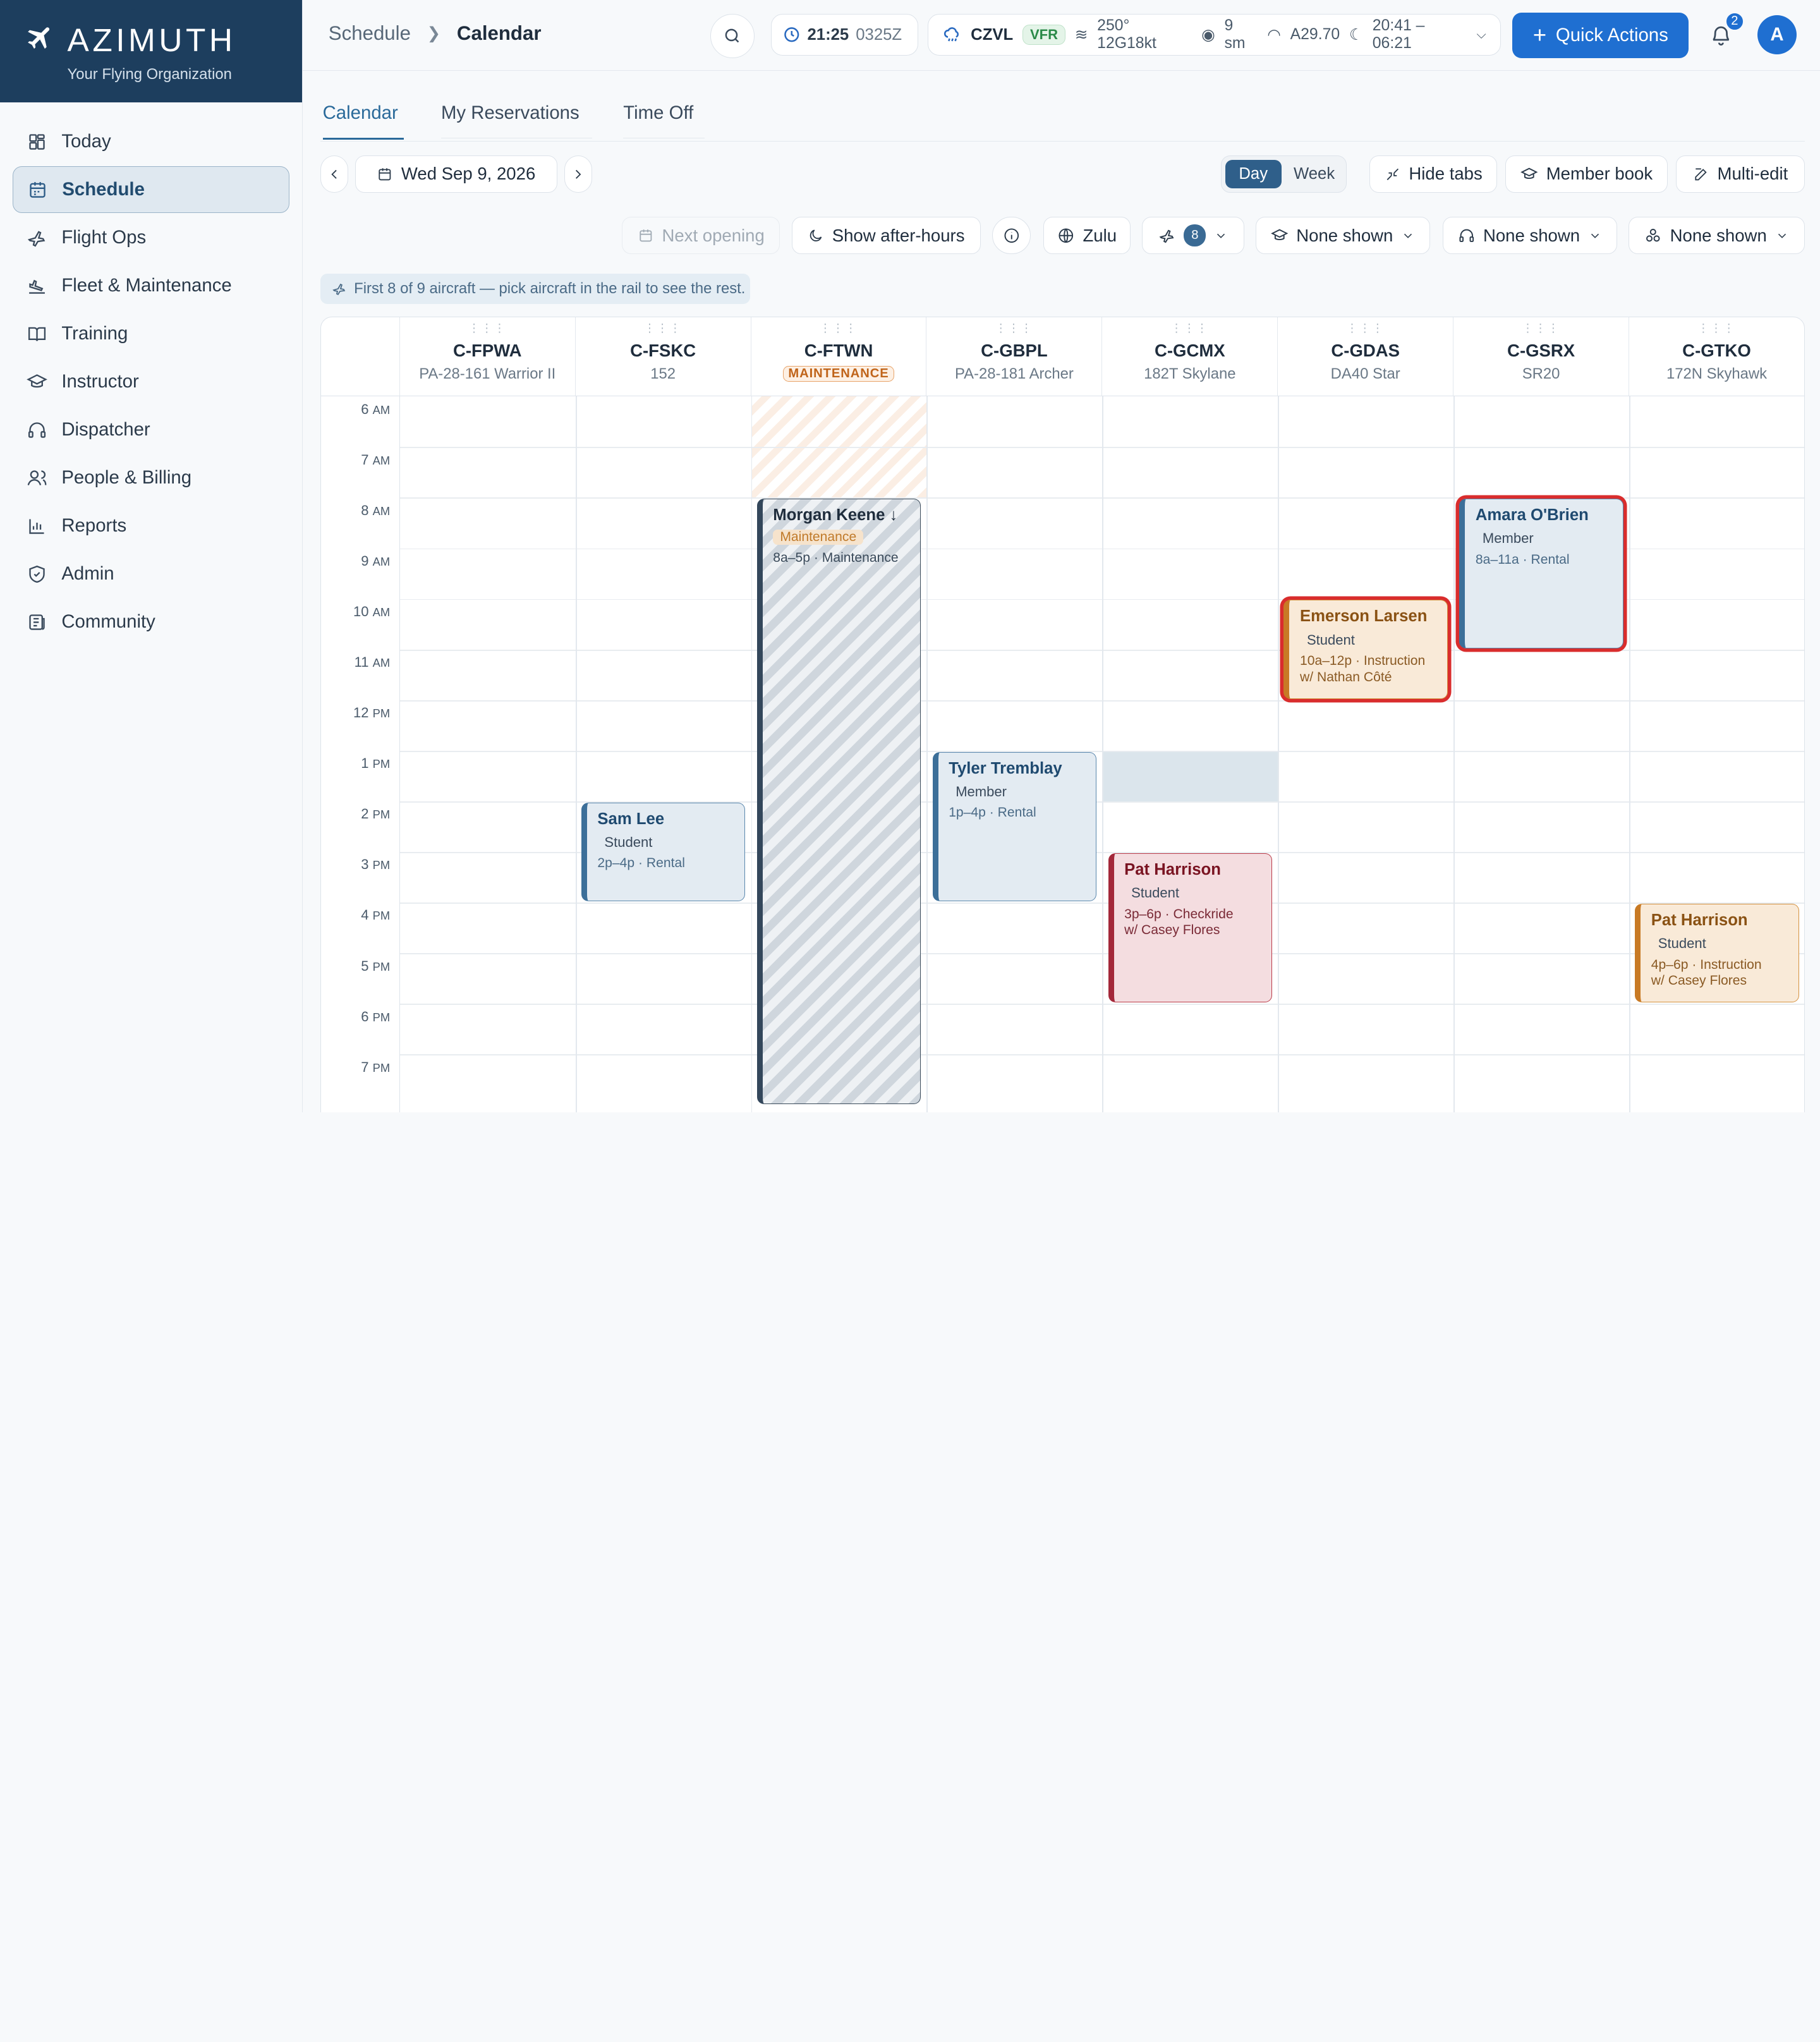  I want to click on sidebar-item-training: Training, so click(151, 333).